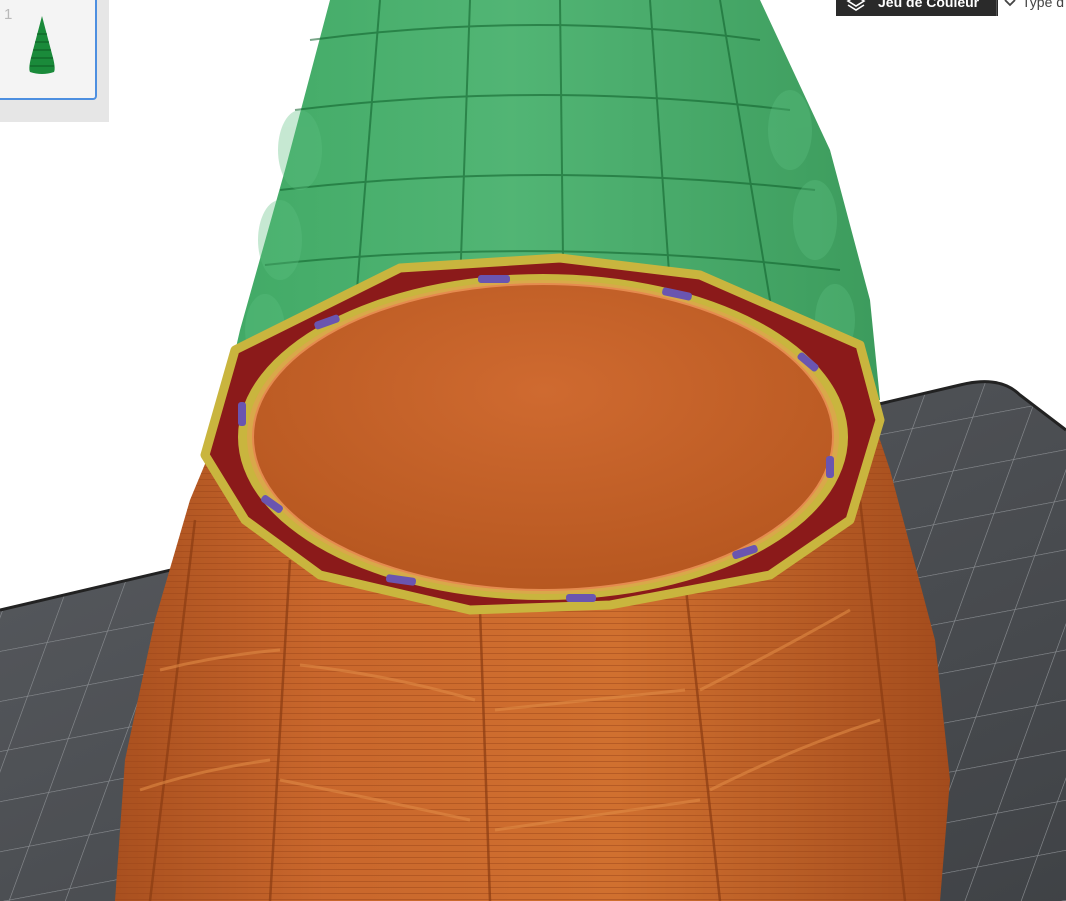 The height and width of the screenshot is (901, 1066). I want to click on color-scheme-dropdown: Type d, so click(1032, 8).